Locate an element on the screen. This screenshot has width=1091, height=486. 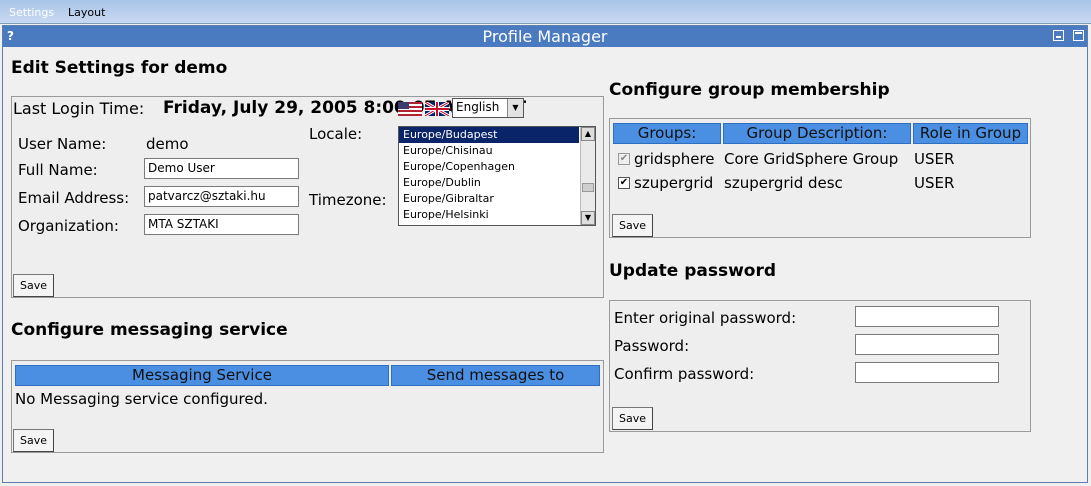
menu-layout: Layout is located at coordinates (86, 12).